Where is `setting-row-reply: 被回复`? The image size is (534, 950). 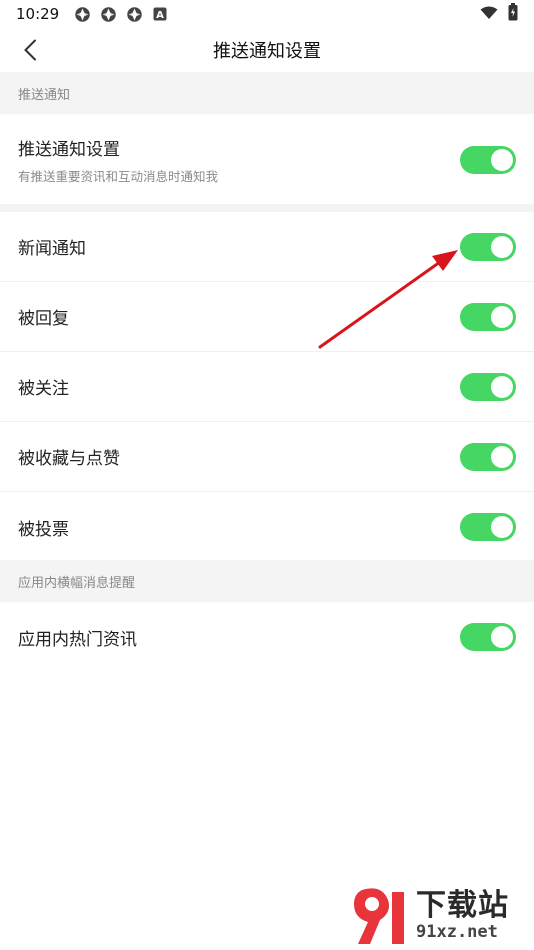
setting-row-reply: 被回复 is located at coordinates (267, 317).